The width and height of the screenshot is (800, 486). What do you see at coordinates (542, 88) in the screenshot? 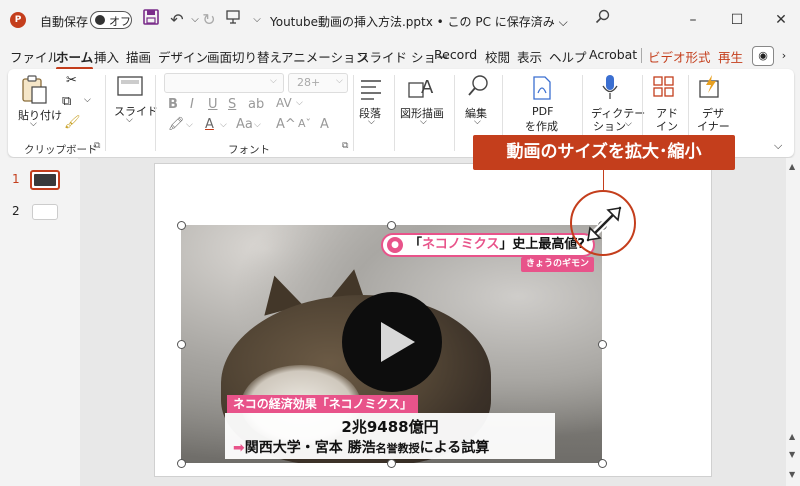
I see `pdf-icon` at bounding box center [542, 88].